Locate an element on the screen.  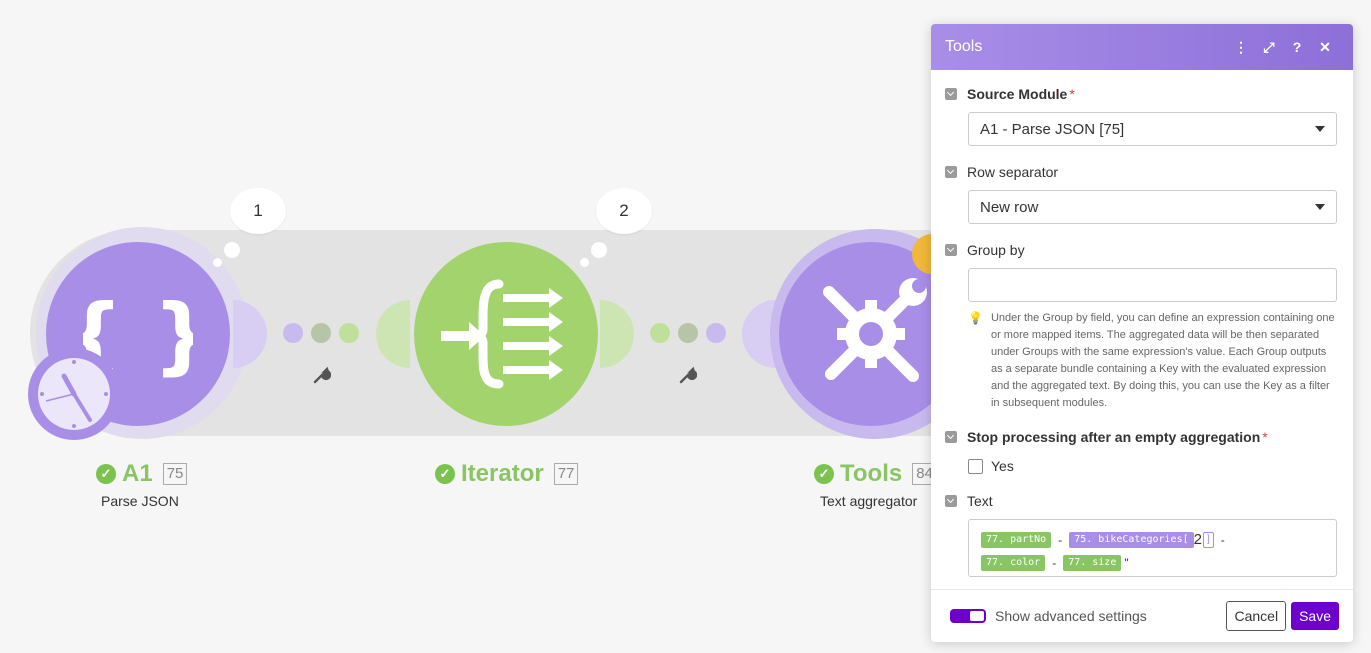
module-a1-name: A1 is located at coordinates (137, 473).